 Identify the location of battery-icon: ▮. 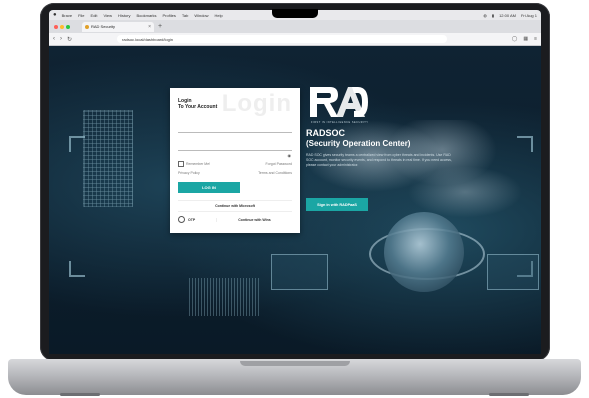
(493, 15).